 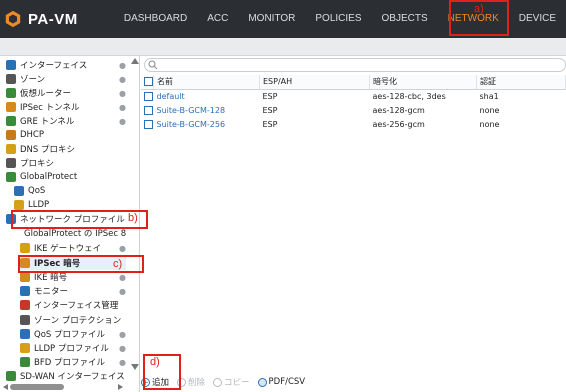 What do you see at coordinates (25, 348) in the screenshot?
I see `lldp-icon` at bounding box center [25, 348].